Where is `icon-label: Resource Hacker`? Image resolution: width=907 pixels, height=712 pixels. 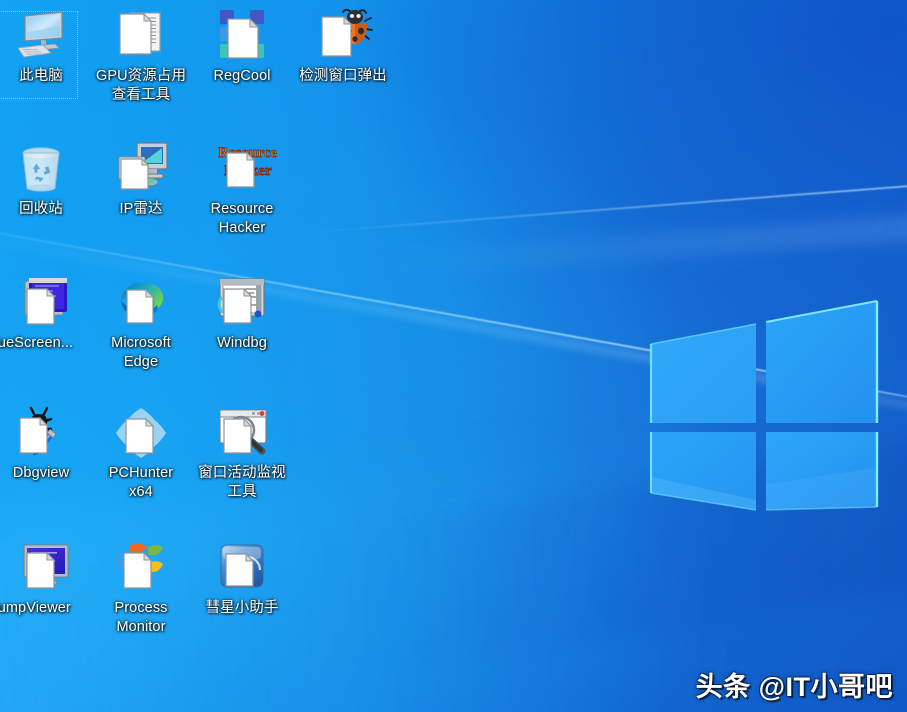
icon-label: Resource Hacker is located at coordinates (242, 218).